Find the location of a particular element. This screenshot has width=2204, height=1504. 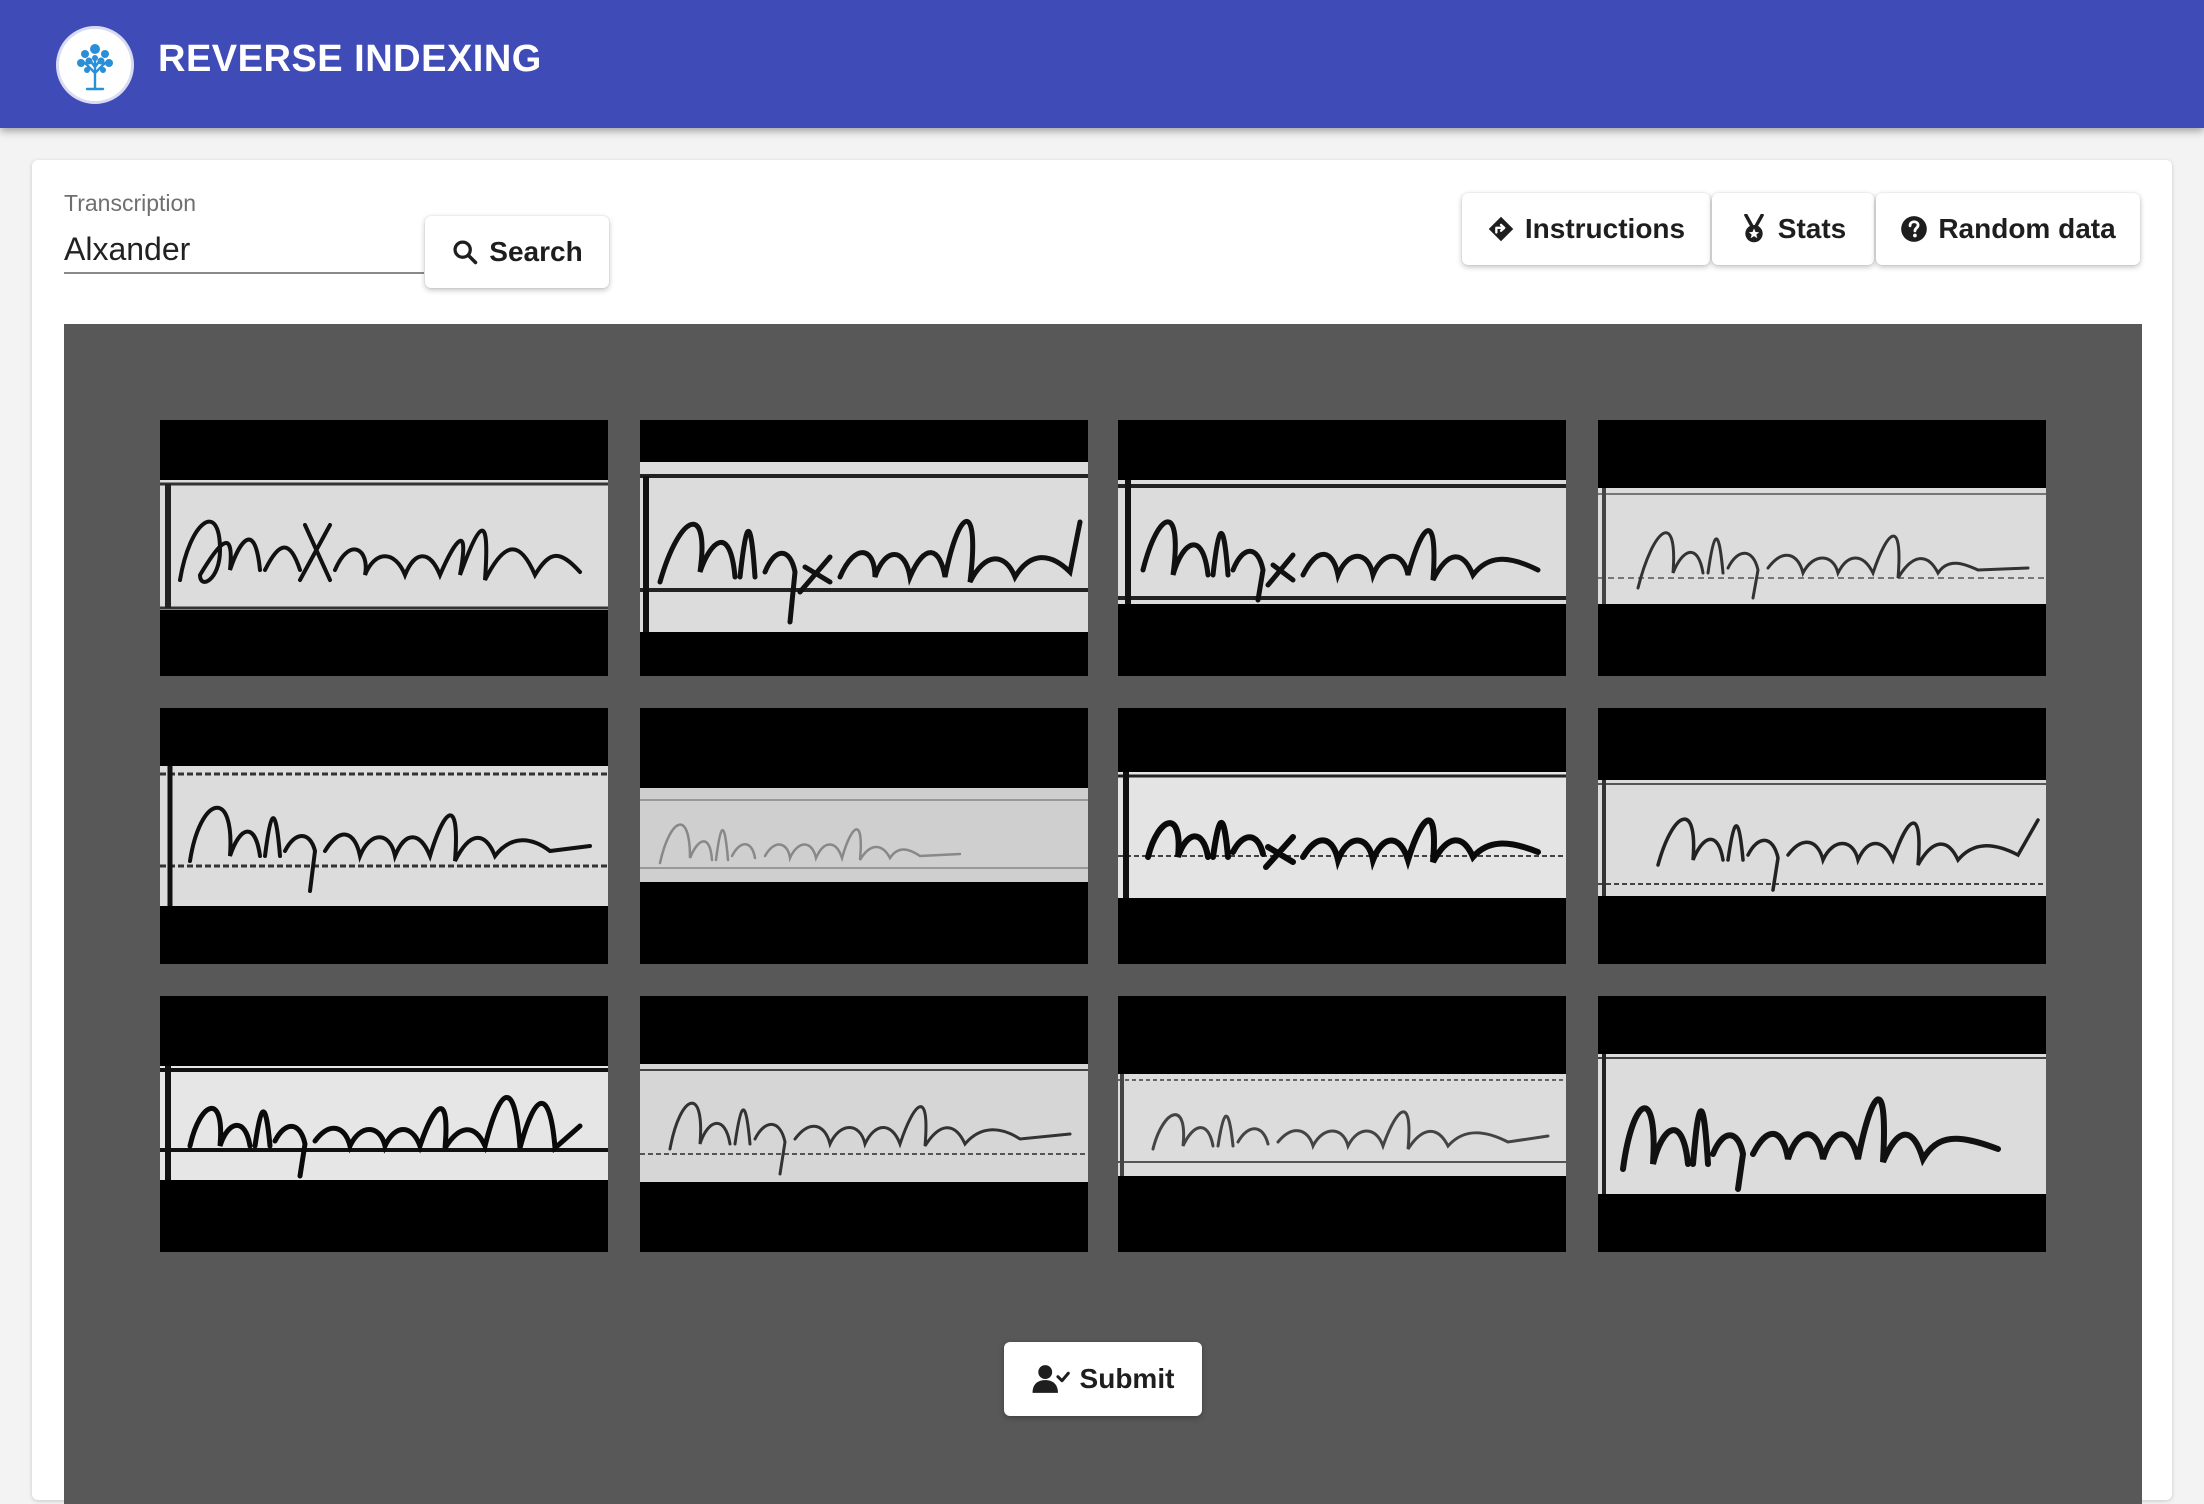

submit-label: Submit is located at coordinates (1127, 1378).